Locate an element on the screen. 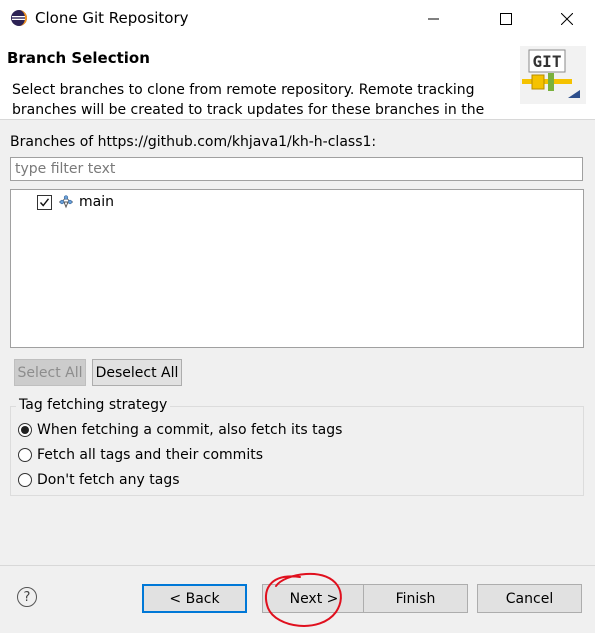 This screenshot has width=595, height=633. branch-checkbox is located at coordinates (44, 202).